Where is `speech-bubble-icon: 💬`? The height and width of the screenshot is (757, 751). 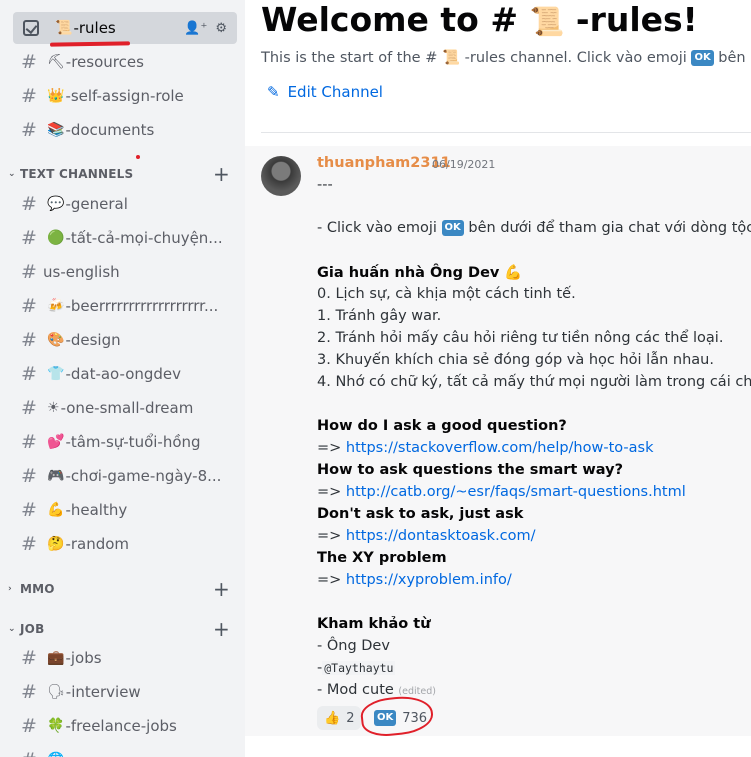 speech-bubble-icon: 💬 is located at coordinates (56, 204).